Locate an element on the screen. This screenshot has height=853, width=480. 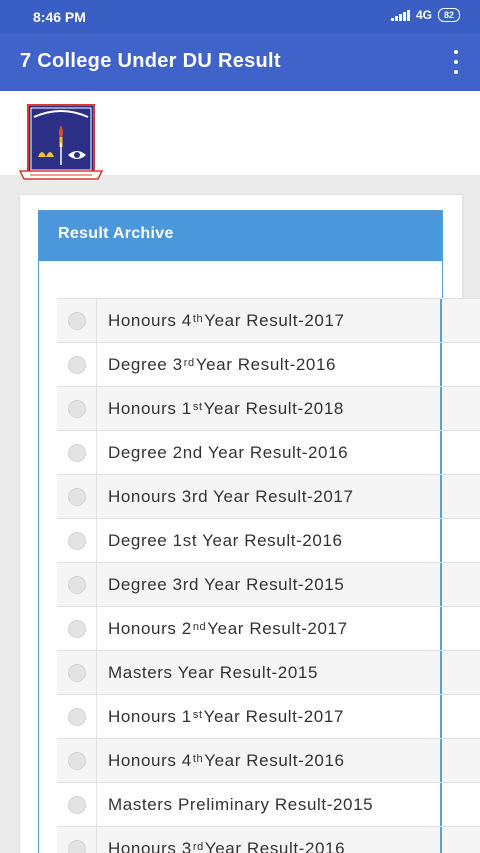
result-item-label: Honours 1st Year Result-2018 is located at coordinates (220, 408).